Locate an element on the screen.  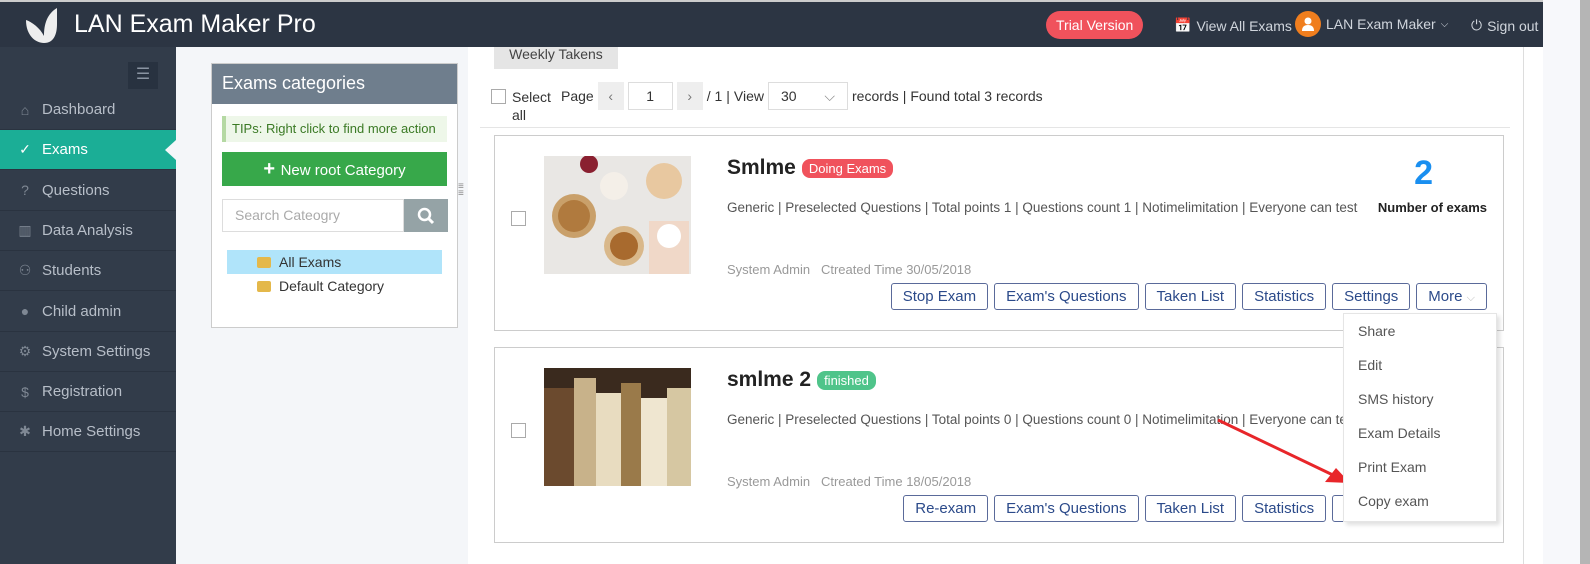
records-found: Found total 3 records is located at coordinates (976, 96).